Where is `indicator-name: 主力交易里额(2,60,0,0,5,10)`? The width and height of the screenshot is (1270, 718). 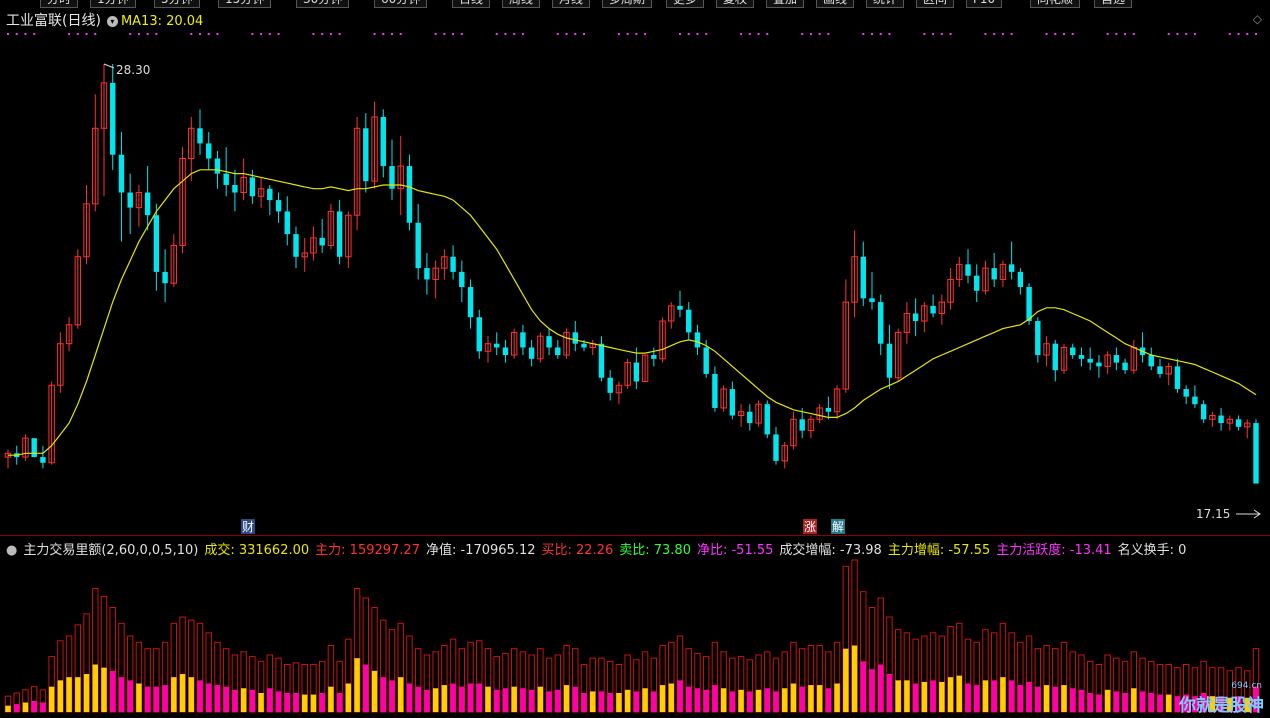
indicator-name: 主力交易里额(2,60,0,0,5,10) is located at coordinates (110, 550).